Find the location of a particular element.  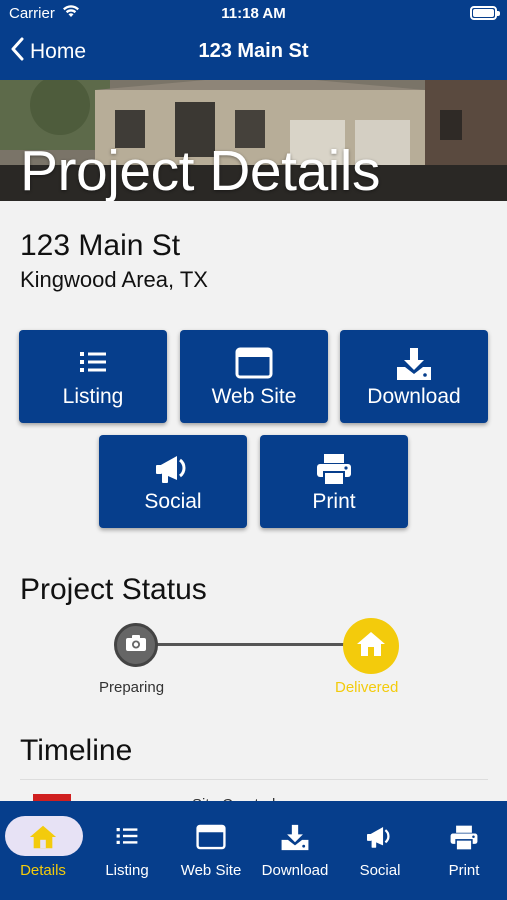

listing-button: Listing is located at coordinates (93, 376).